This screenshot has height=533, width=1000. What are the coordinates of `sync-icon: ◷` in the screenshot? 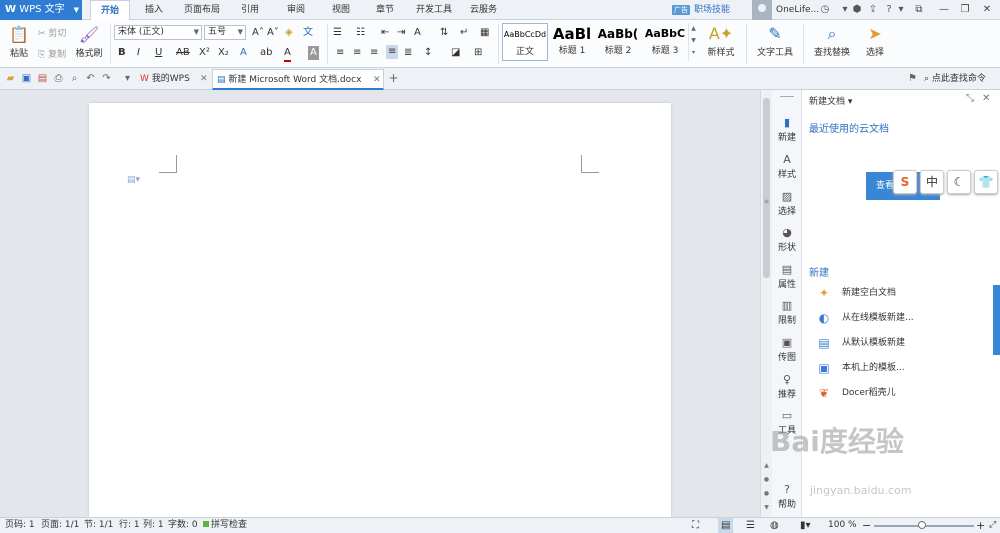 It's located at (825, 10).